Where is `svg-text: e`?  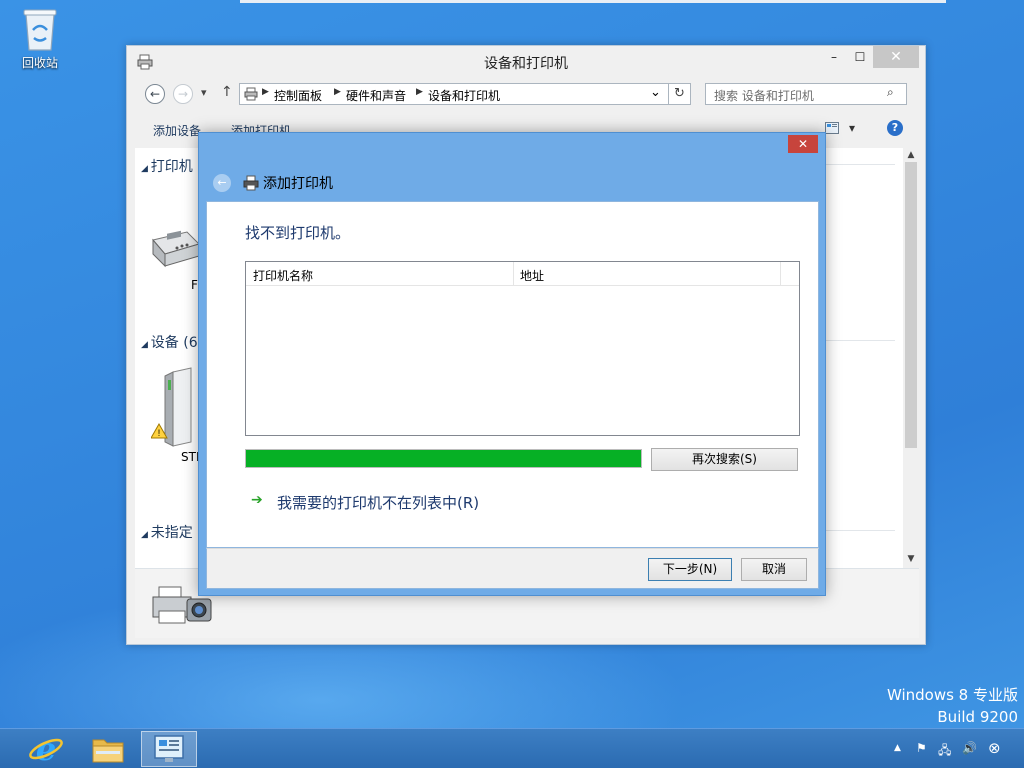
svg-text: e is located at coordinates (46, 749).